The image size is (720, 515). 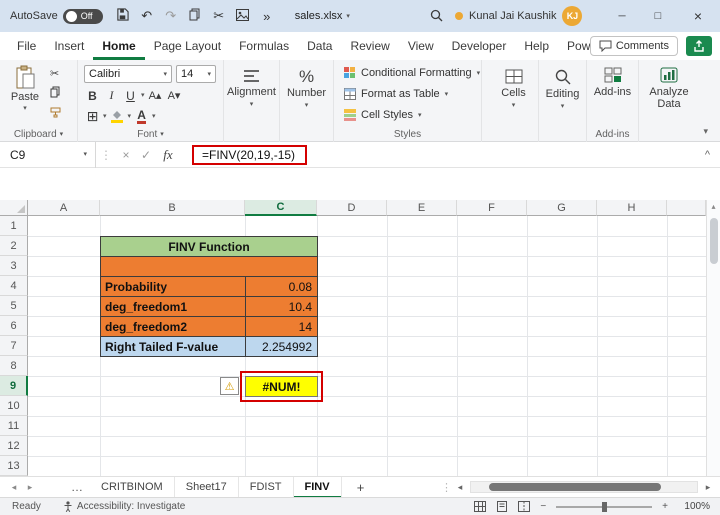 What do you see at coordinates (479, 46) in the screenshot?
I see `tab-developer: Developer` at bounding box center [479, 46].